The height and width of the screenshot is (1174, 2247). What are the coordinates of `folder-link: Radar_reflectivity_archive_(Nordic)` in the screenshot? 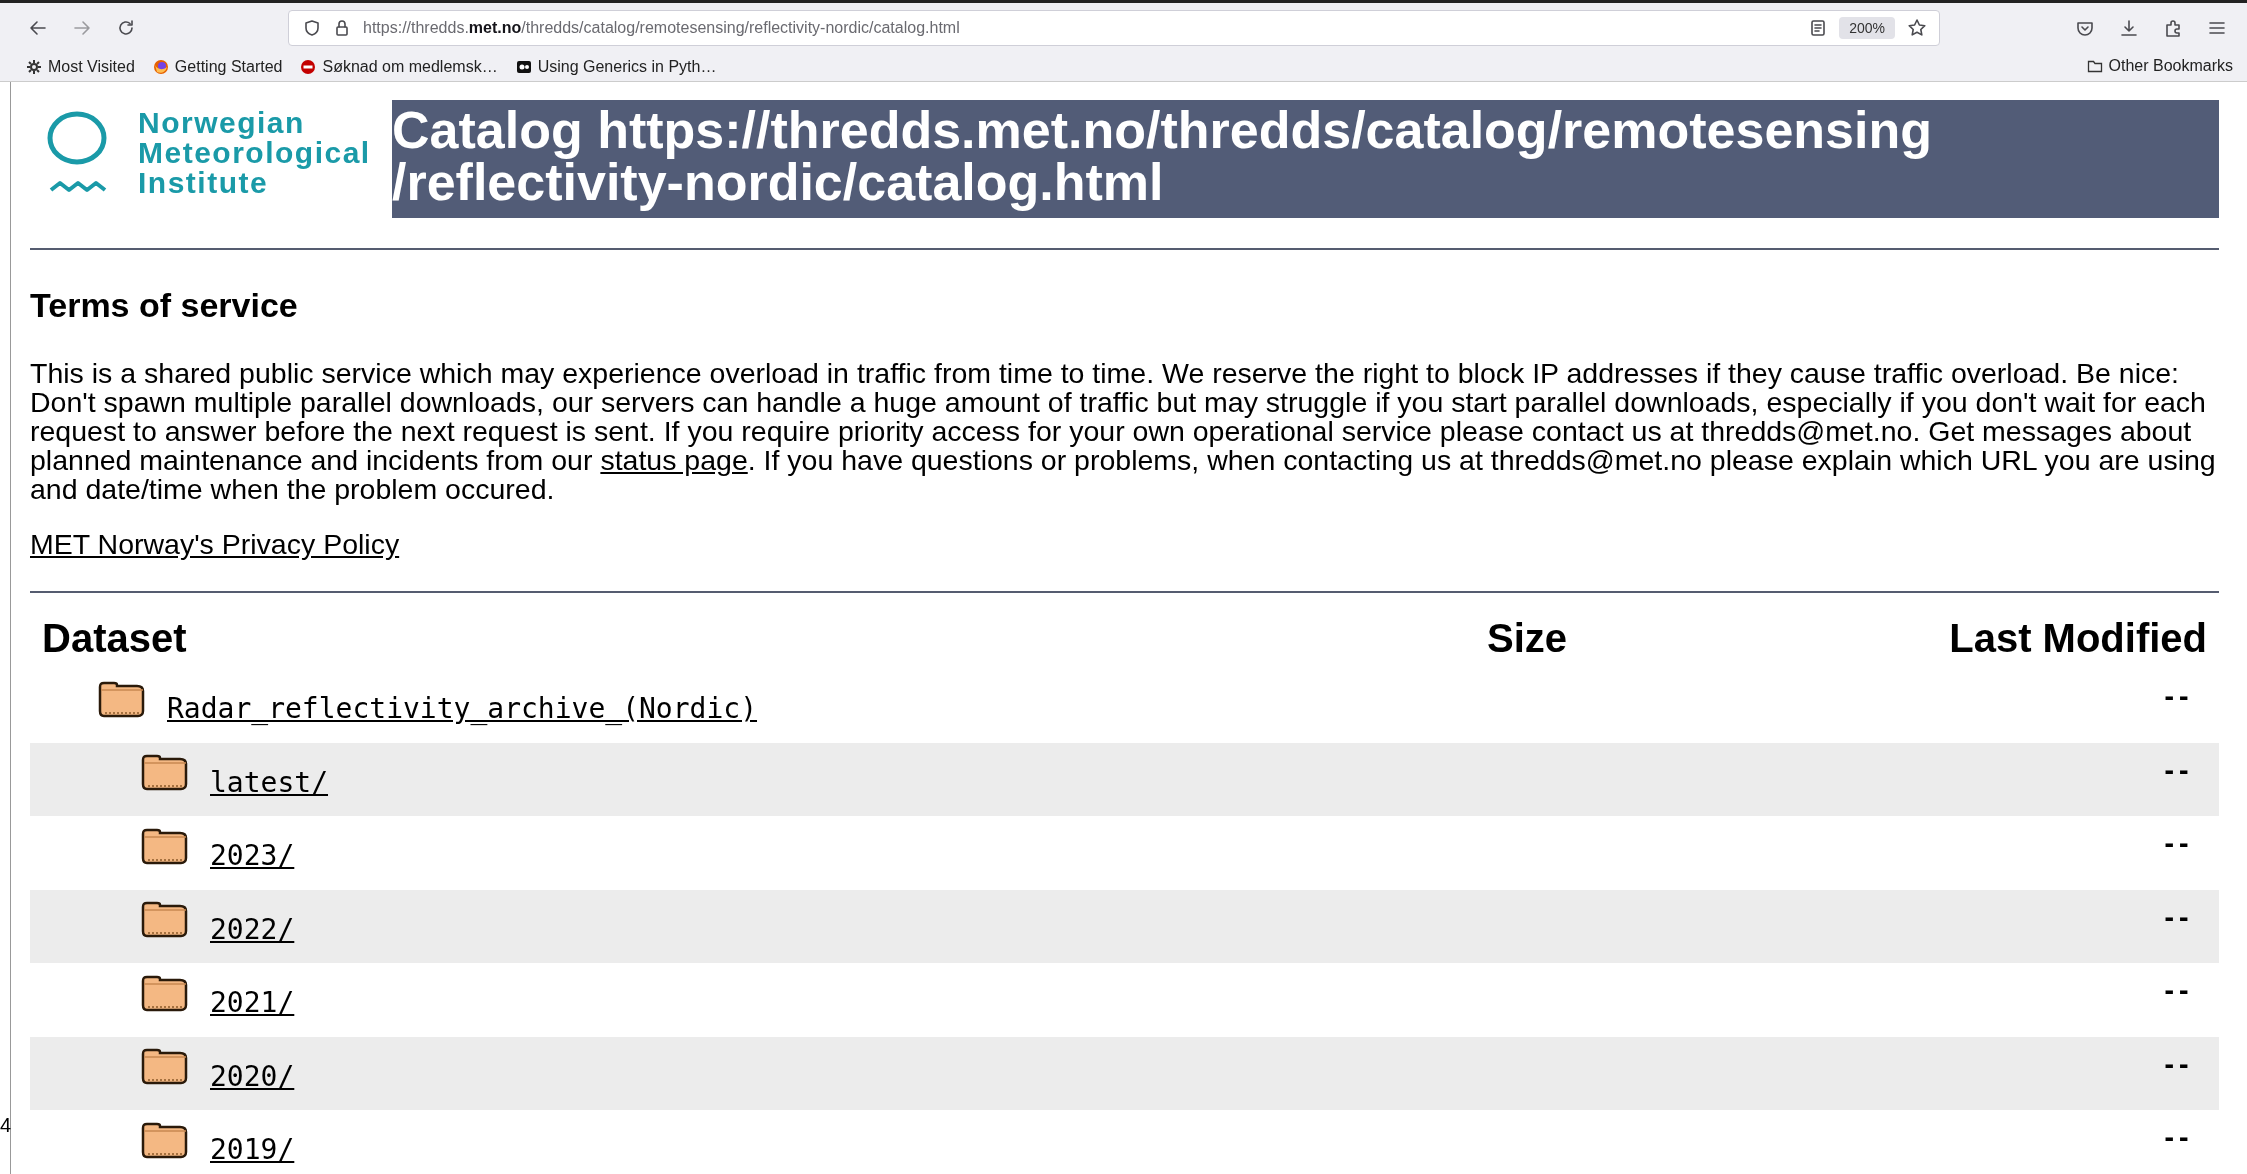 It's located at (462, 709).